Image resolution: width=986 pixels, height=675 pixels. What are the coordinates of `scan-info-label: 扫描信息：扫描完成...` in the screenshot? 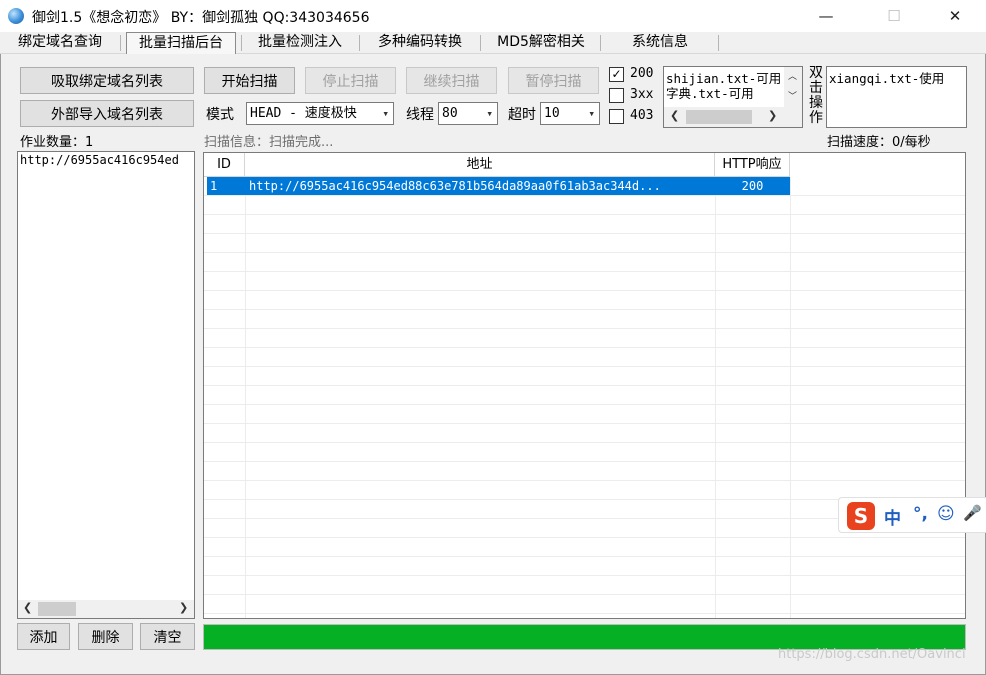 It's located at (269, 142).